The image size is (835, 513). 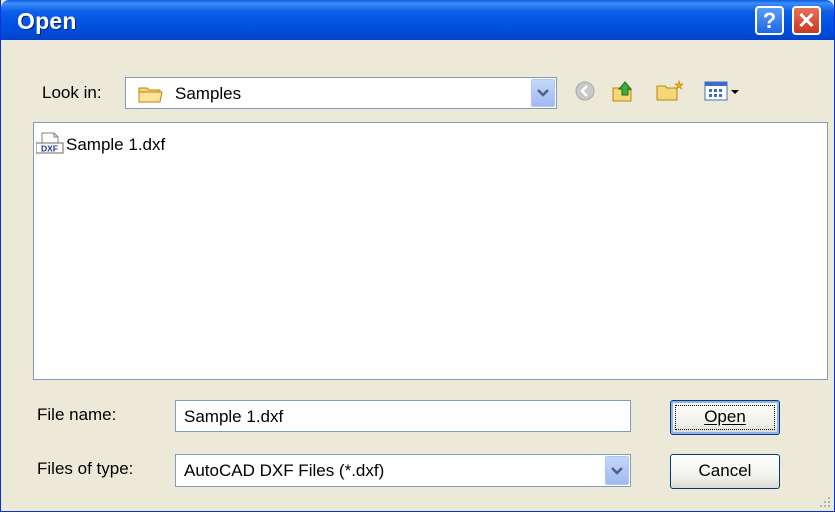 What do you see at coordinates (284, 470) in the screenshot?
I see `file-type-value: AutoCAD DXF Files (*.dxf)` at bounding box center [284, 470].